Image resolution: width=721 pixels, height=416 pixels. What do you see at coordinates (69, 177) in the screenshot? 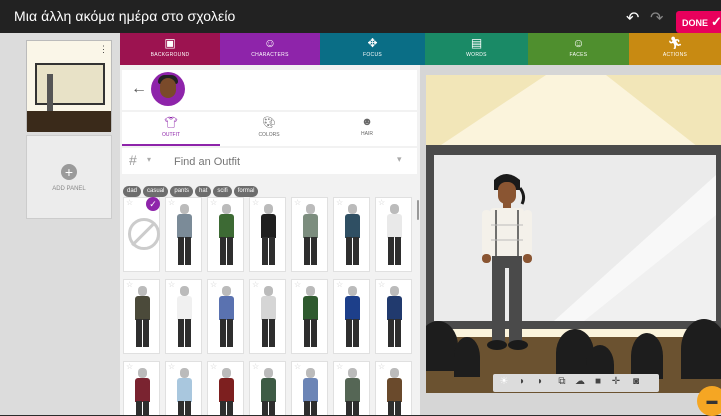
I see `add-panel-button: + ADD PANEL` at bounding box center [69, 177].